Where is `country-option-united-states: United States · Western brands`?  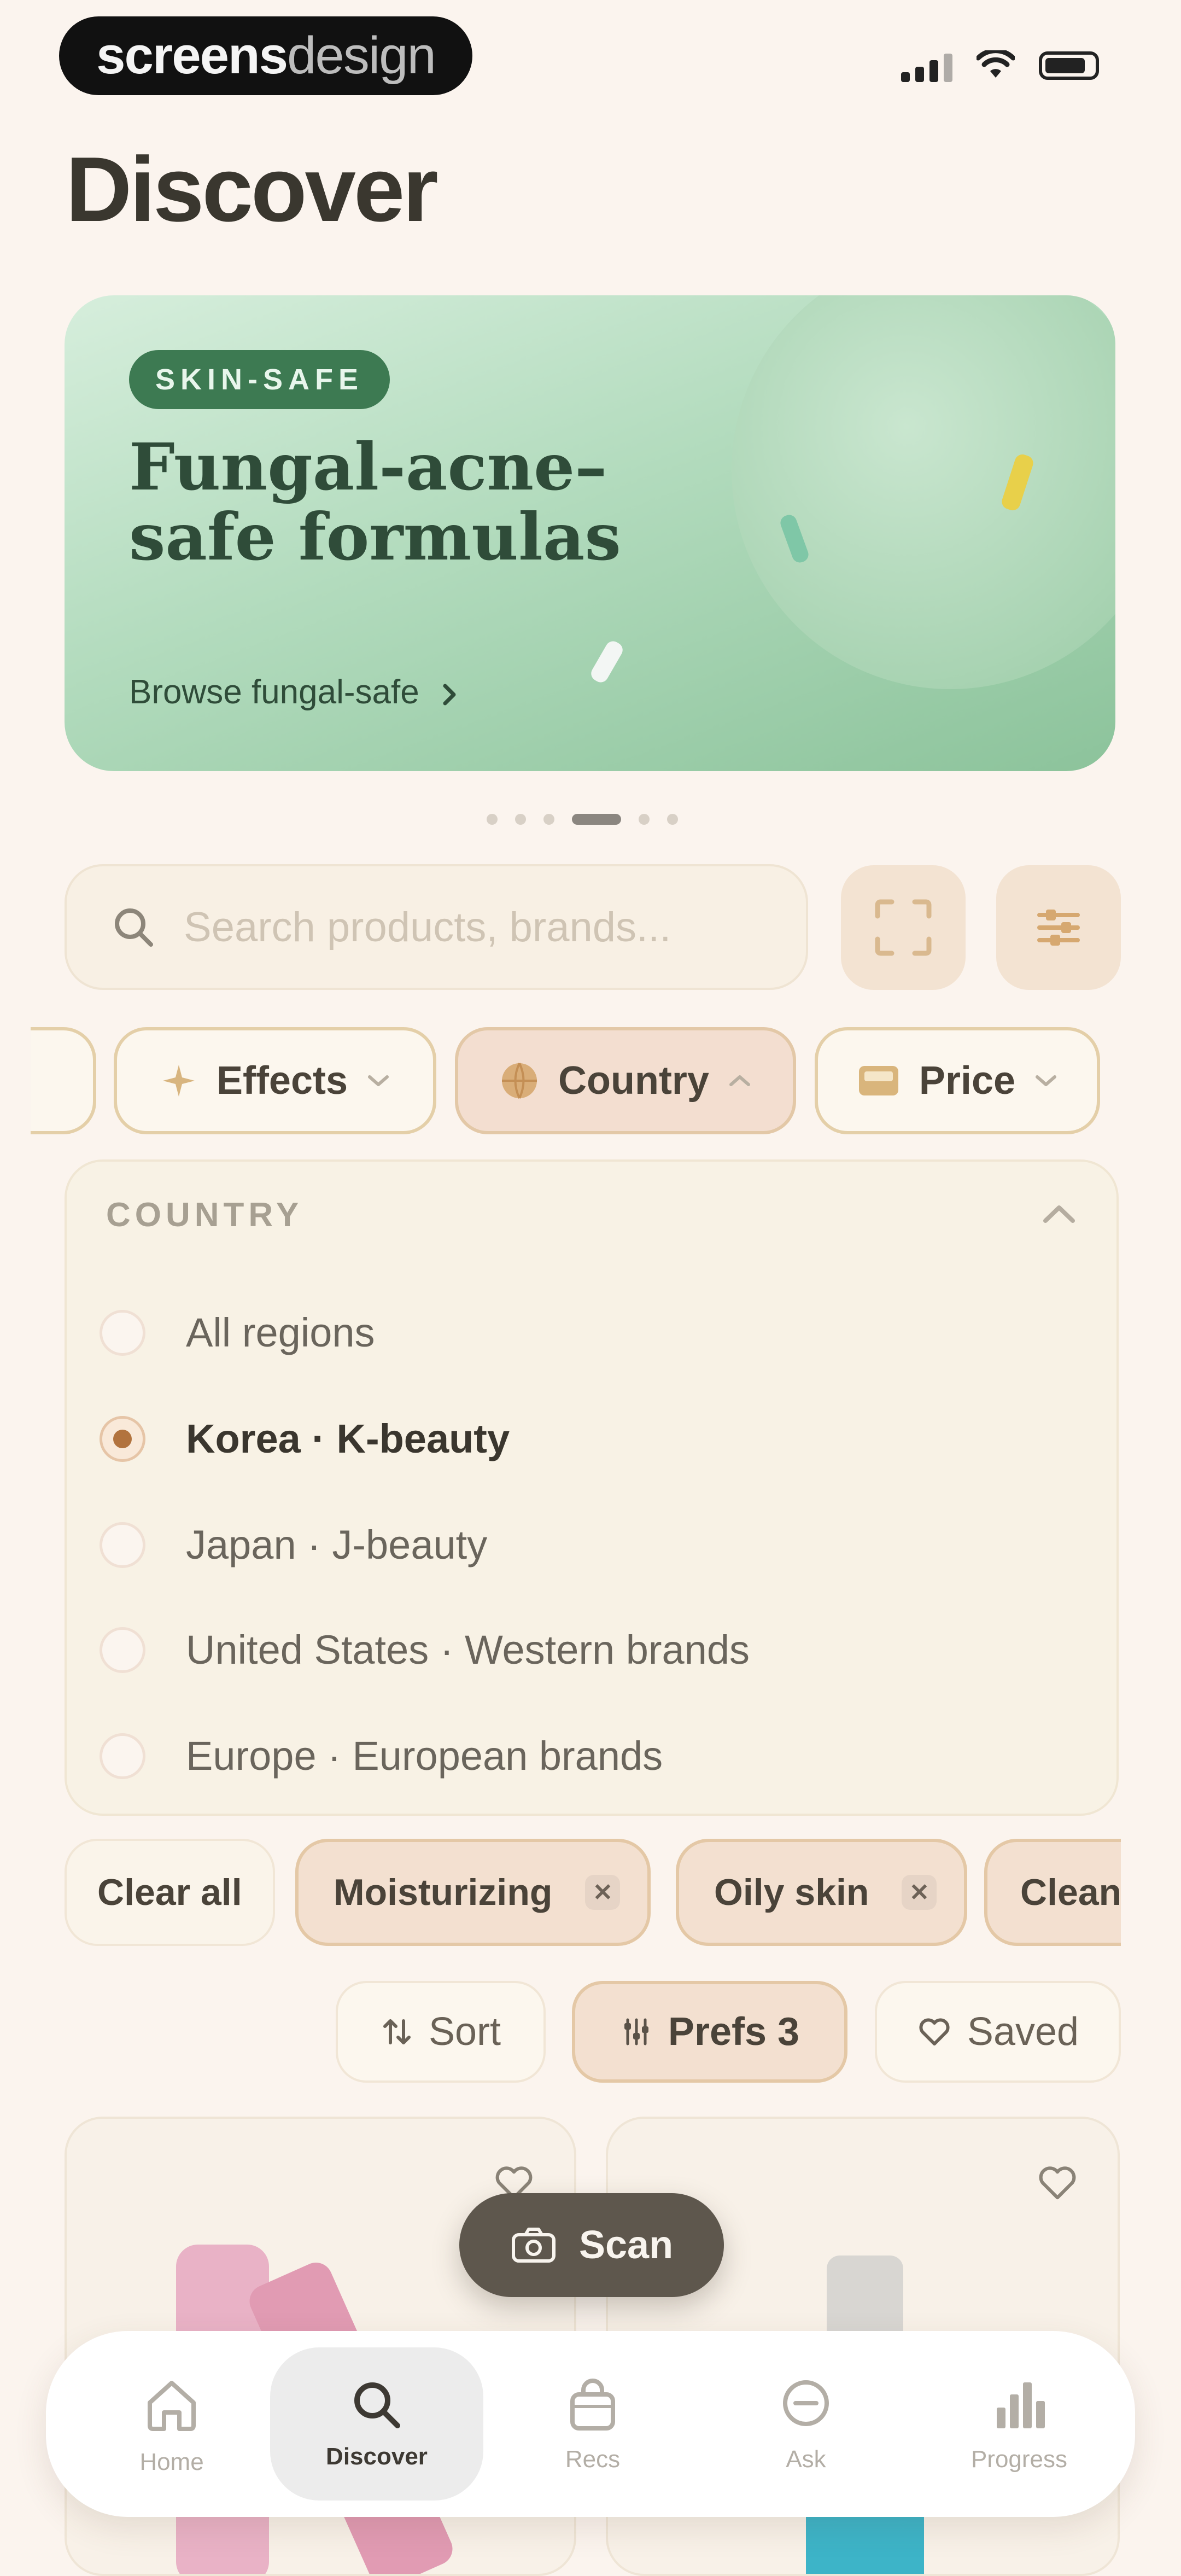 country-option-united-states: United States · Western brands is located at coordinates (425, 1650).